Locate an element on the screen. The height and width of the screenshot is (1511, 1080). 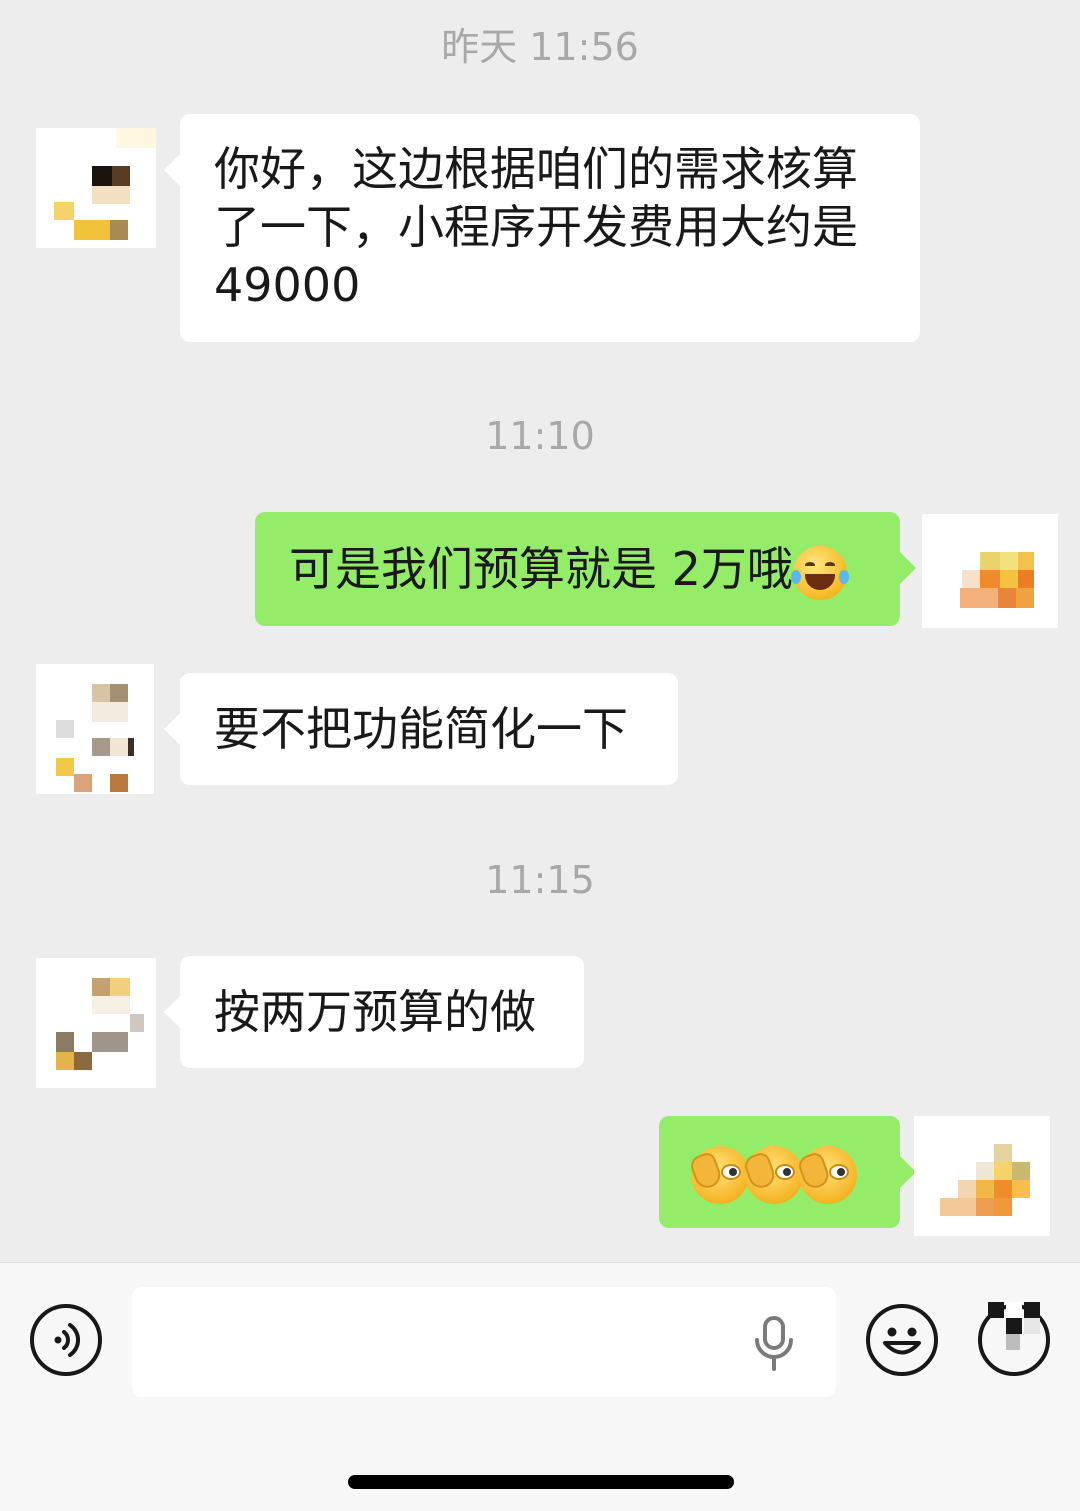
message-line: 了一下，小程序开发费用大约是 is located at coordinates (536, 227).